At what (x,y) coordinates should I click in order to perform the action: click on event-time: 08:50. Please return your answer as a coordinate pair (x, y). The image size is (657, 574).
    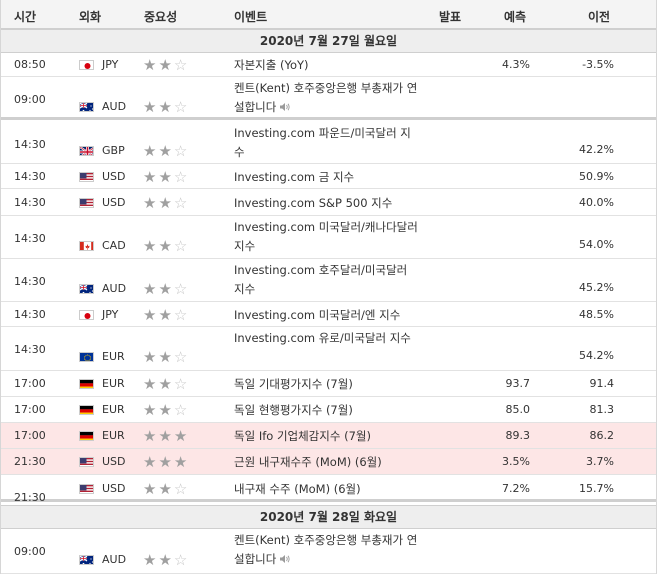
    Looking at the image, I should click on (30, 64).